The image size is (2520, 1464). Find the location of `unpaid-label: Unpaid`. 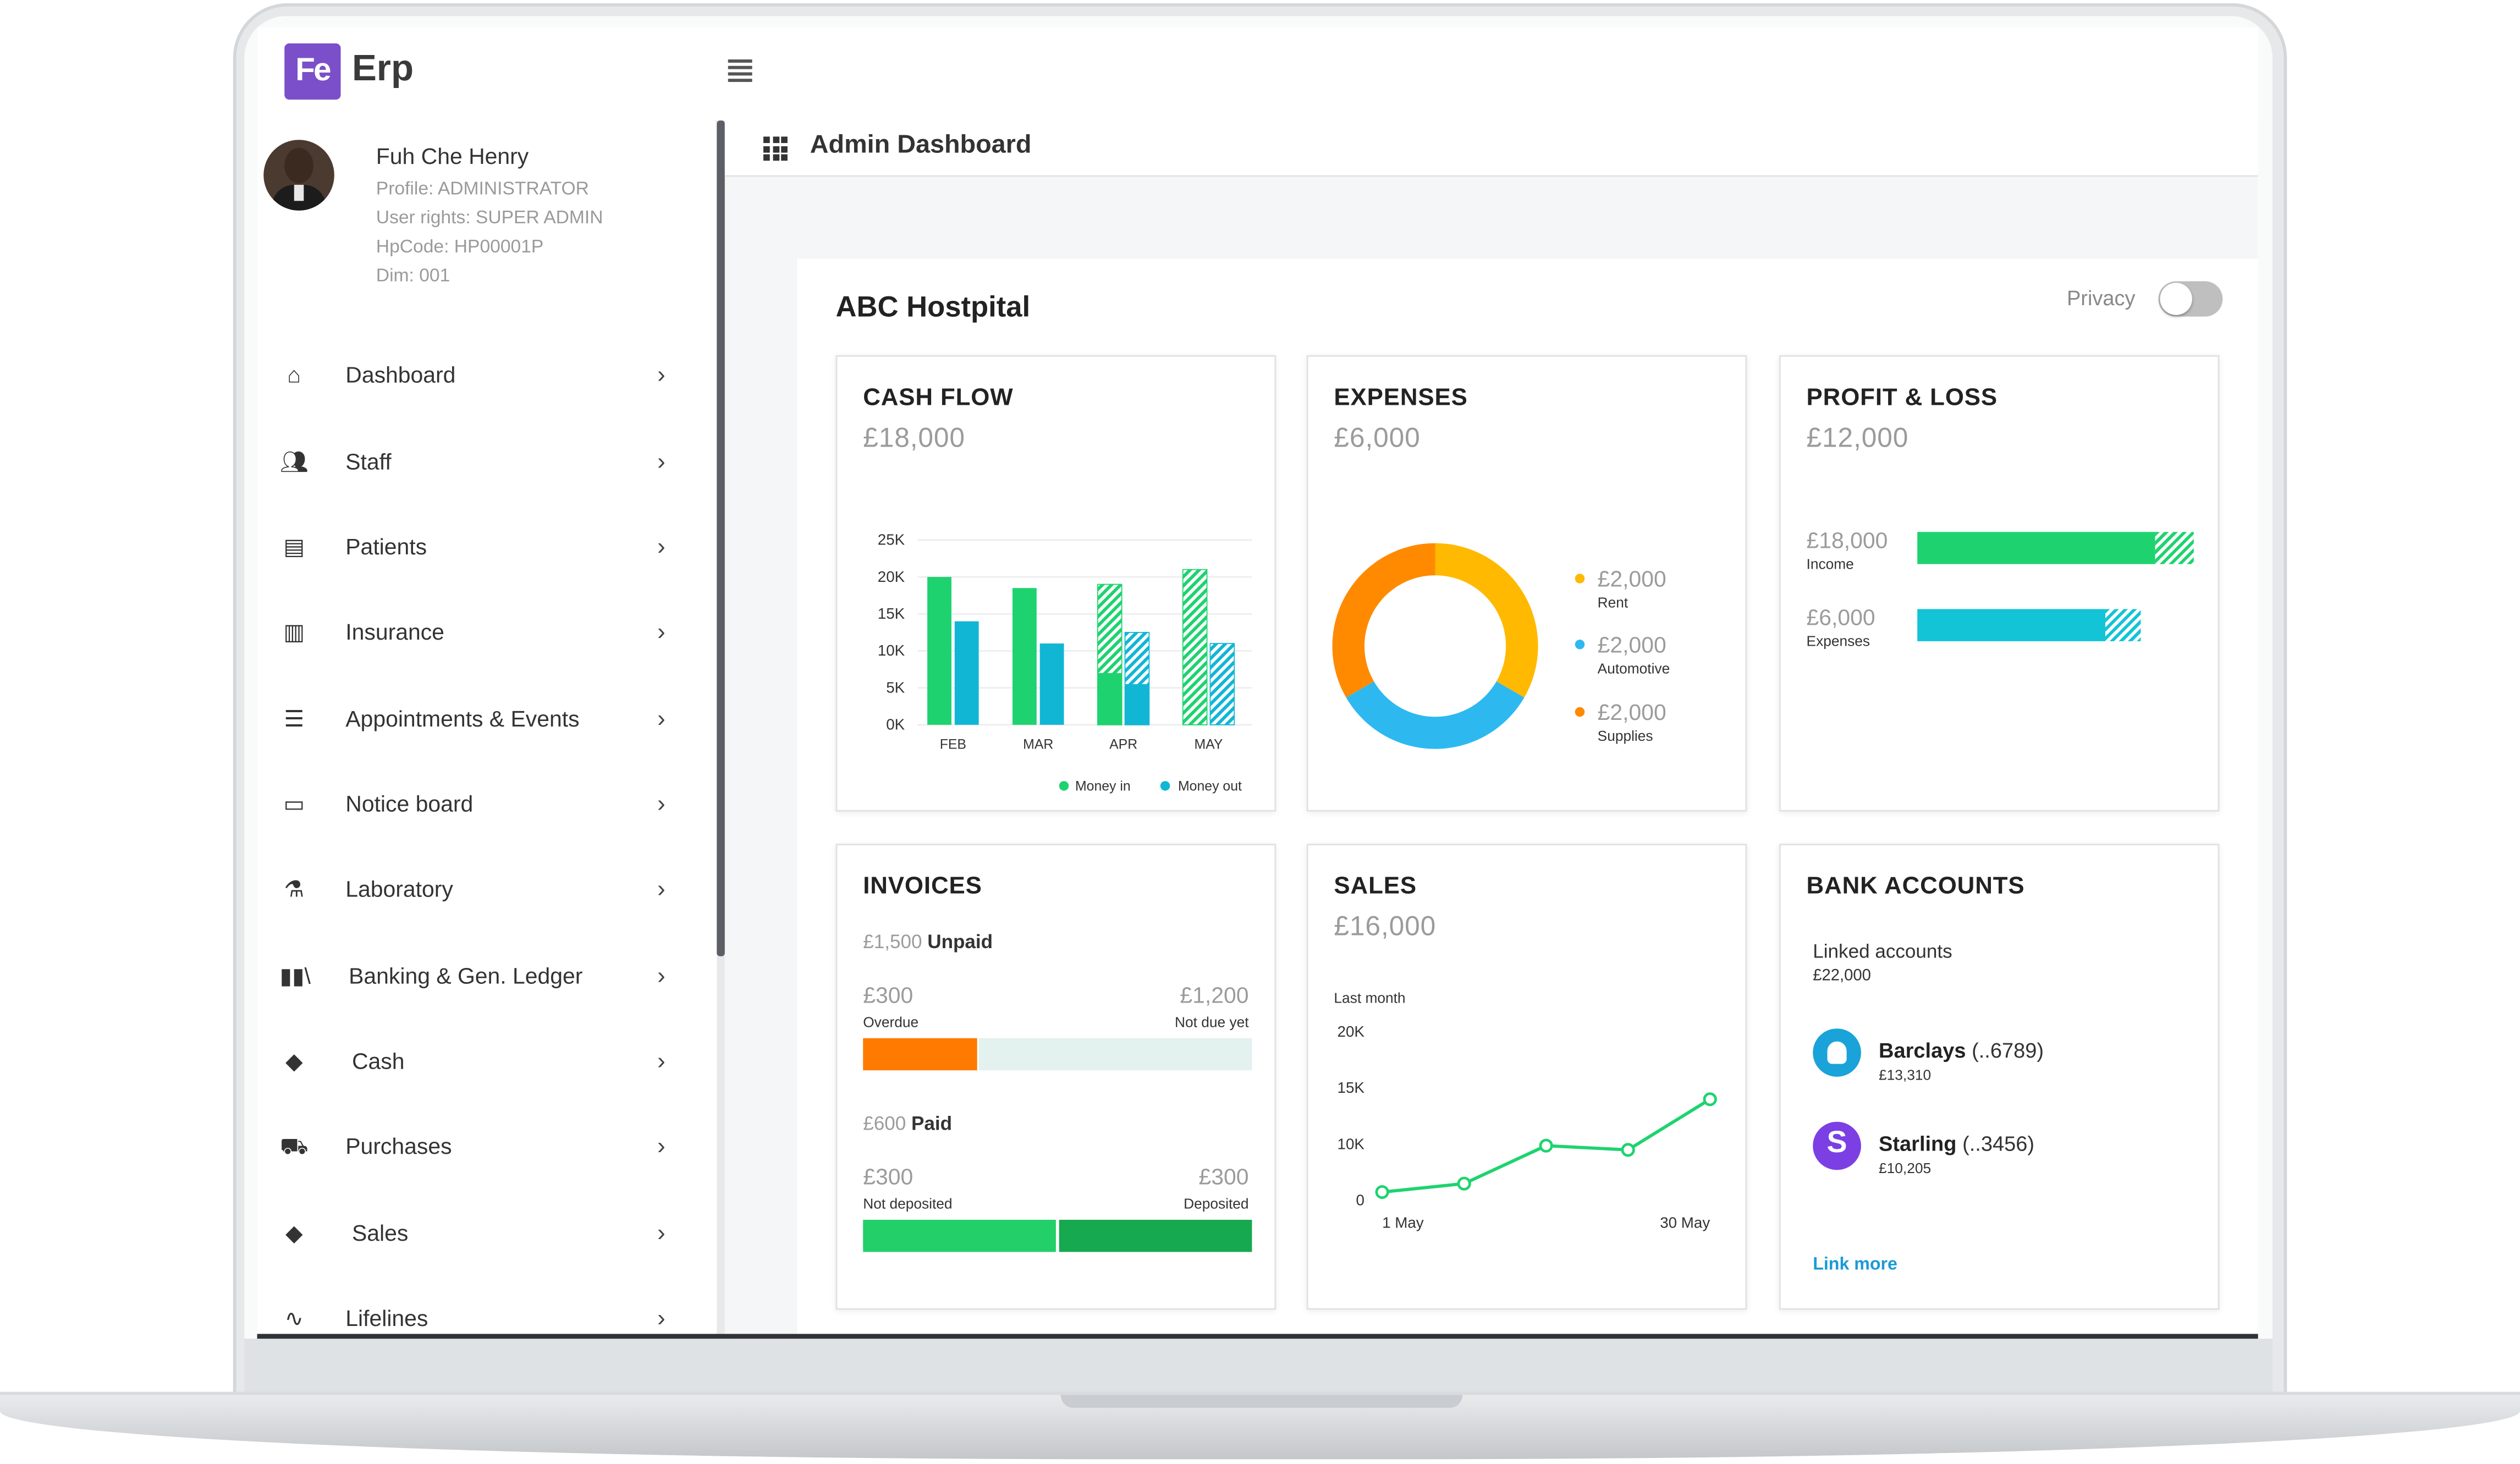

unpaid-label: Unpaid is located at coordinates (960, 941).